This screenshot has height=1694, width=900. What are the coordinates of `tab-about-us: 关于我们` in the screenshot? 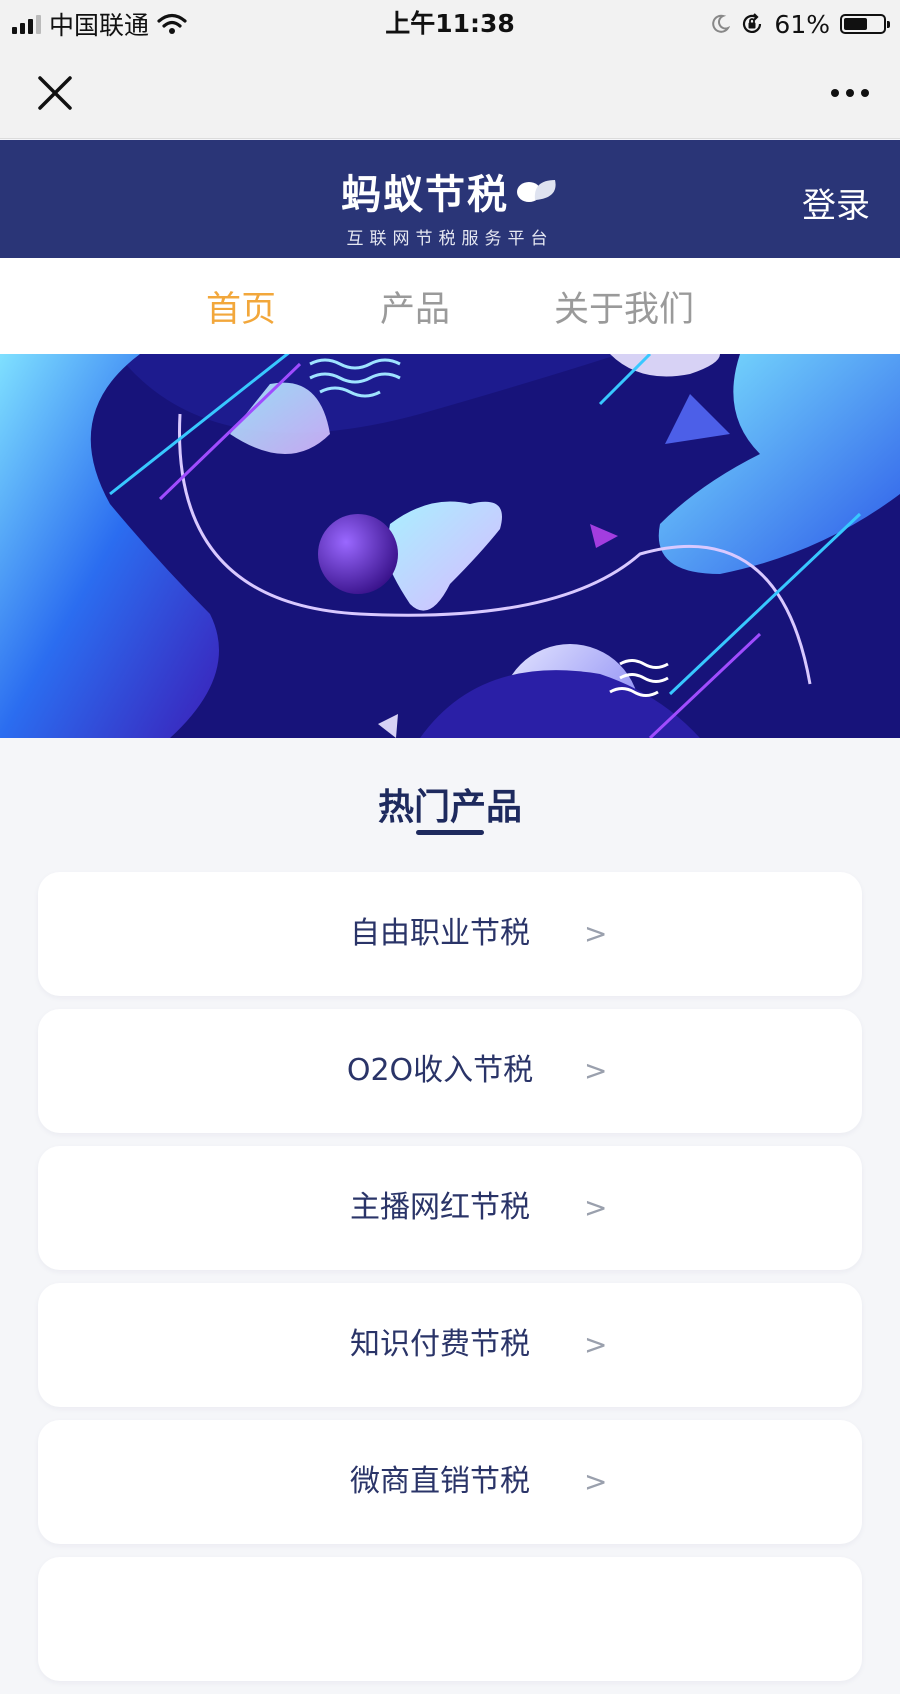 It's located at (624, 306).